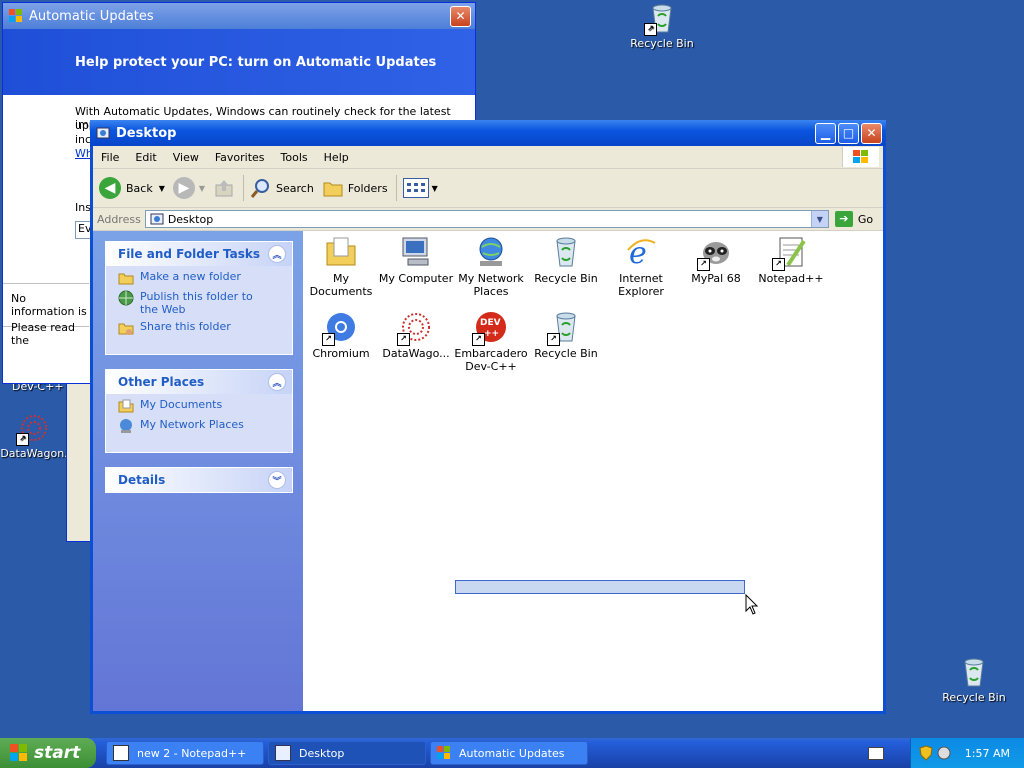 This screenshot has width=1024, height=768. What do you see at coordinates (333, 188) in the screenshot?
I see `folders-icon` at bounding box center [333, 188].